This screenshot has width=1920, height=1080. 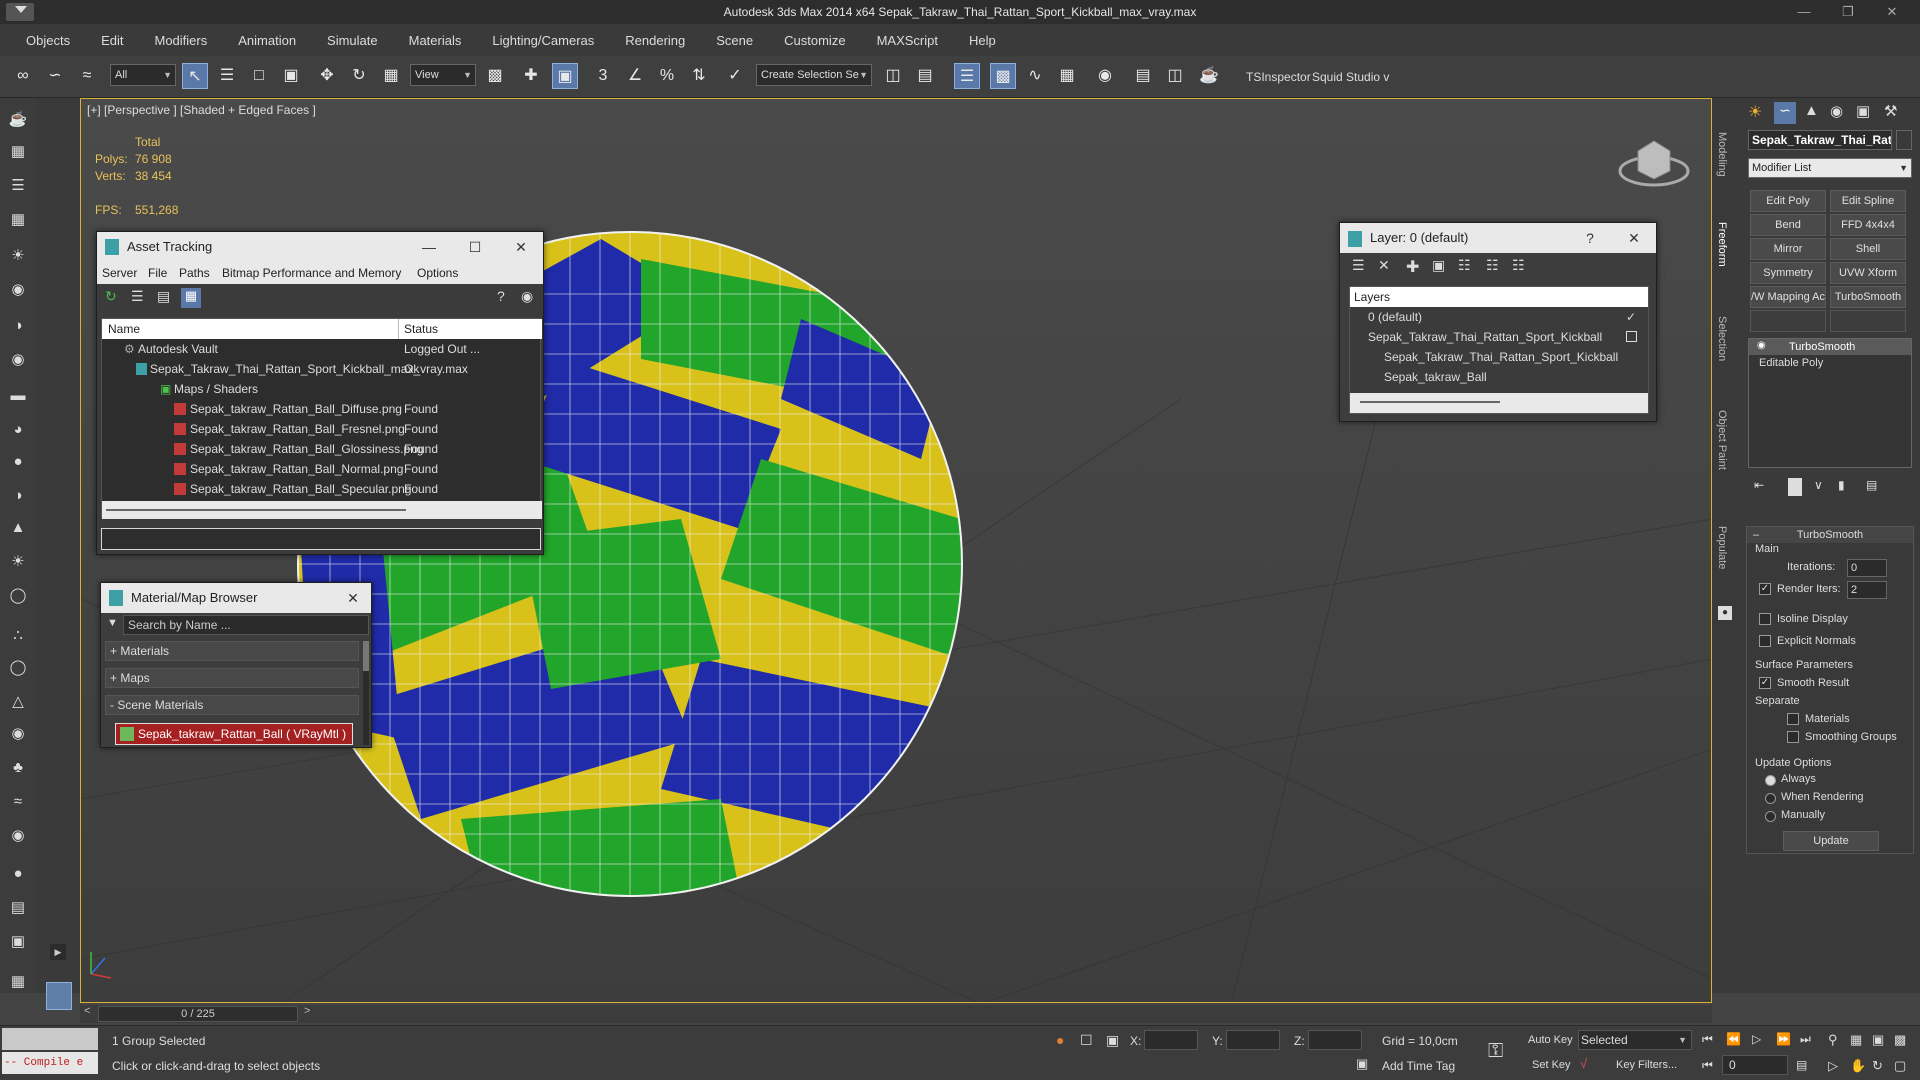 What do you see at coordinates (1900, 1066) in the screenshot?
I see `maximize-viewport-icon: ▢` at bounding box center [1900, 1066].